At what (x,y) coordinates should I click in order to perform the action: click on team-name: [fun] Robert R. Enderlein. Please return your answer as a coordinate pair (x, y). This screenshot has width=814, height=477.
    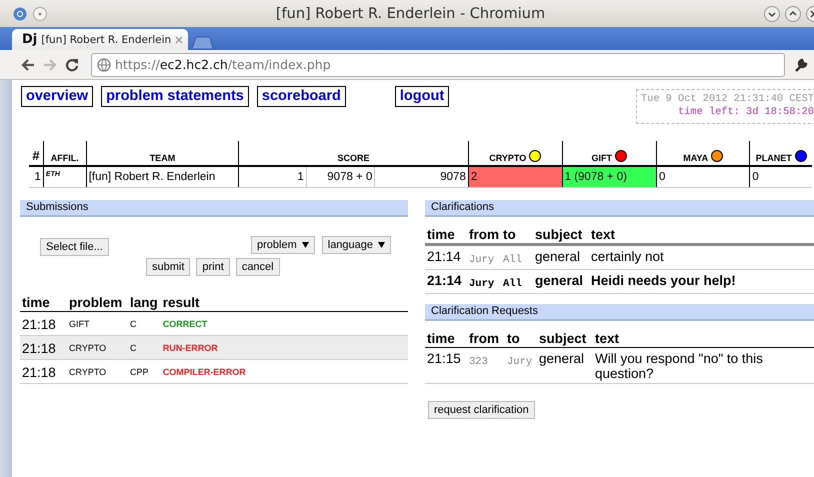
    Looking at the image, I should click on (152, 177).